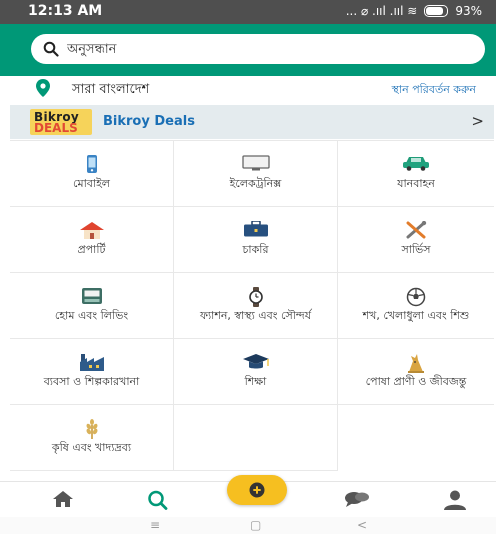 The height and width of the screenshot is (534, 496). I want to click on system-back-button: <, so click(362, 525).